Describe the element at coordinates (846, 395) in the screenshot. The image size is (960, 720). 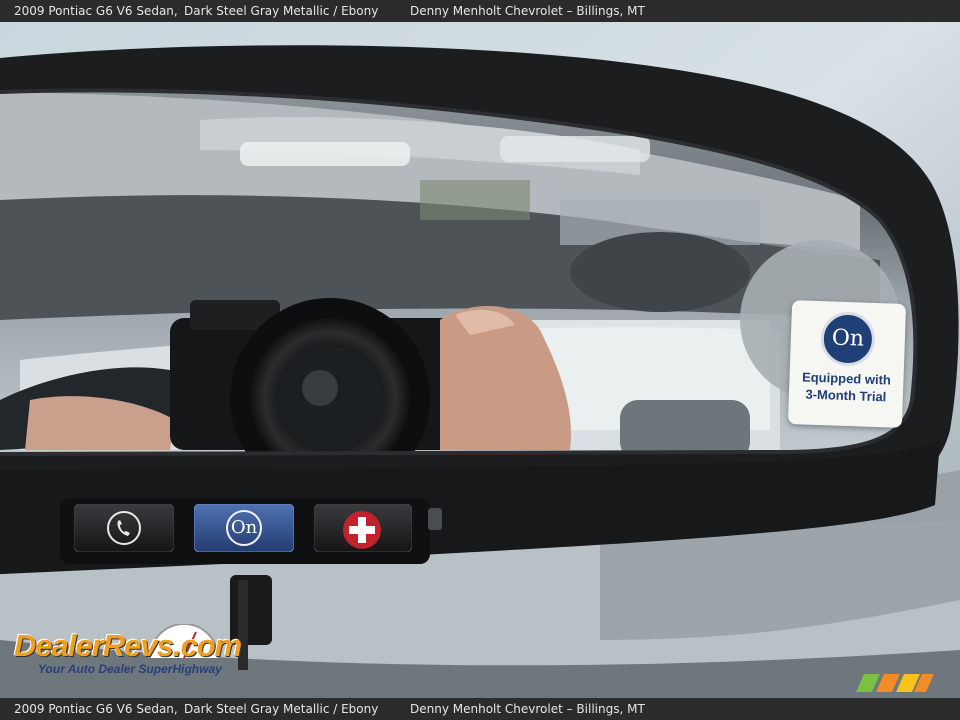
I see `sticker-line-2: 3-Month Trial` at that location.